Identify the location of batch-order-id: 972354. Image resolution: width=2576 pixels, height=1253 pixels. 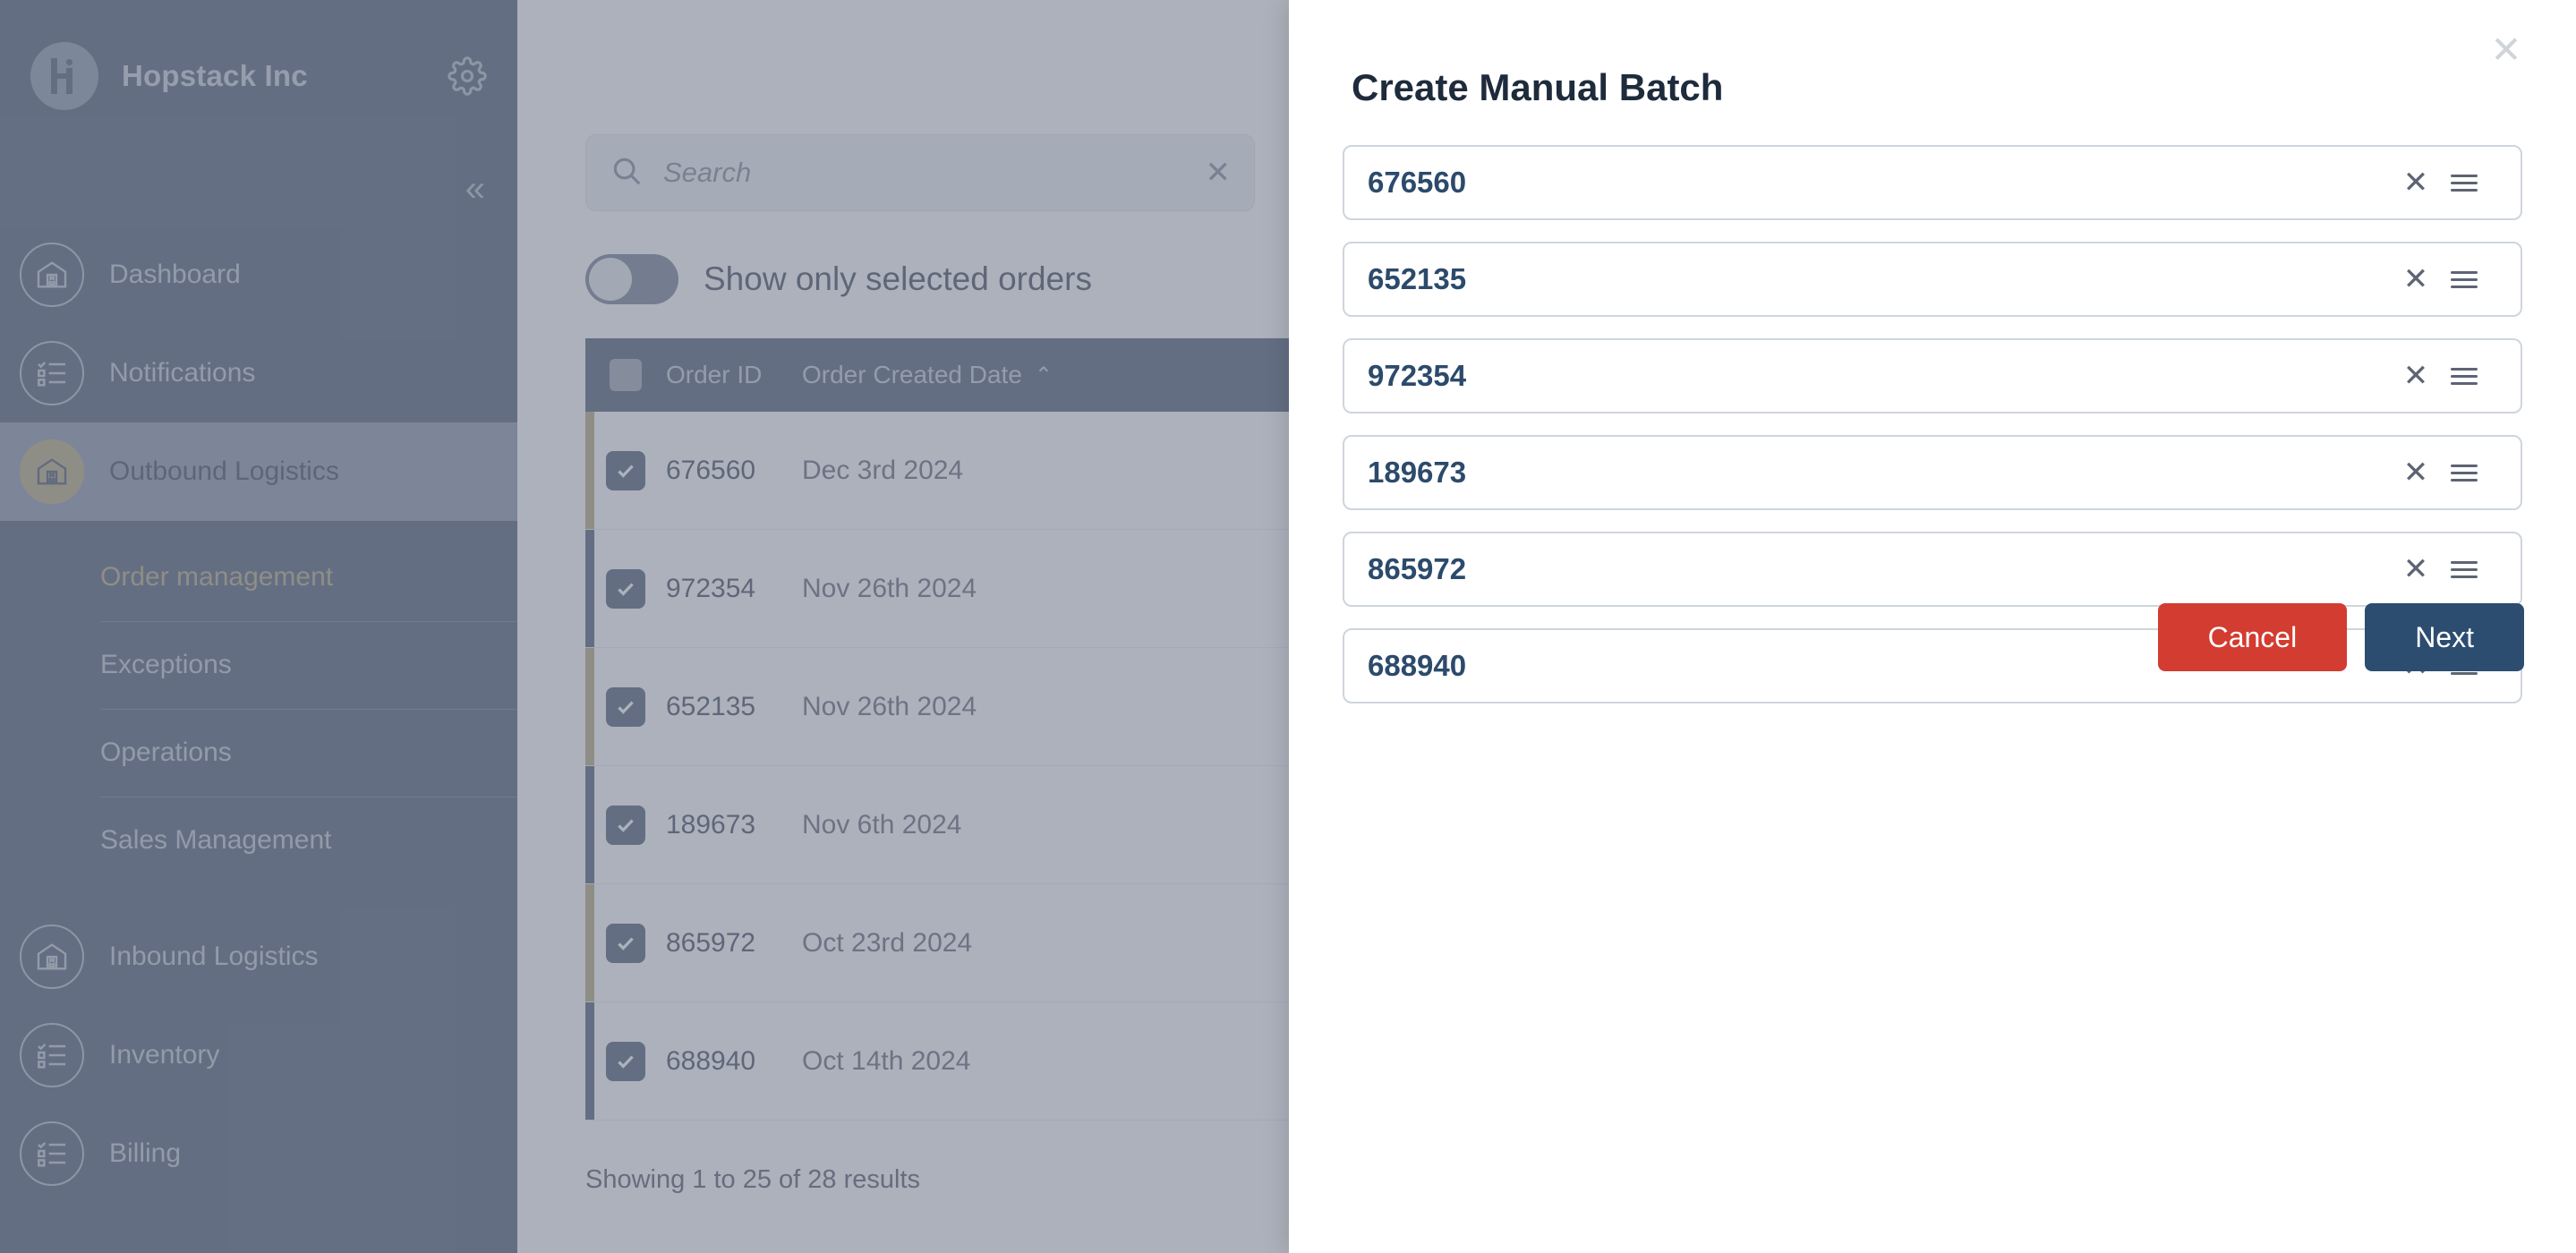
(1417, 375).